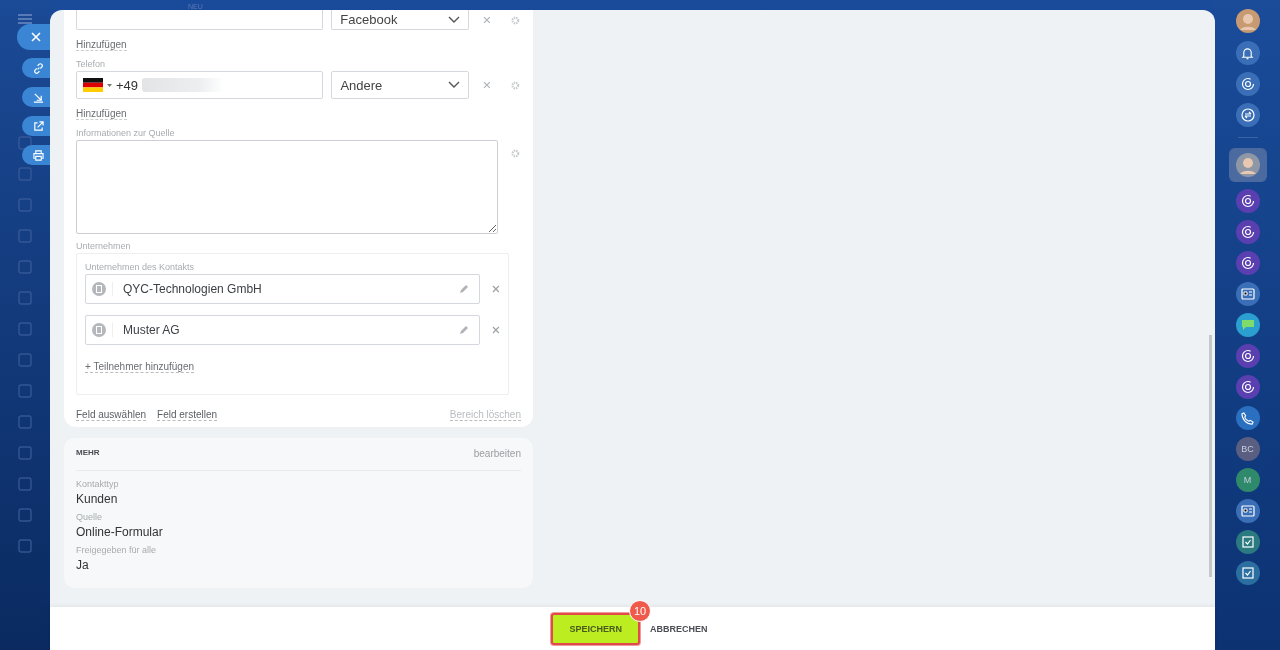  Describe the element at coordinates (126, 133) in the screenshot. I see `field-label: Informationen zur Quelle` at that location.